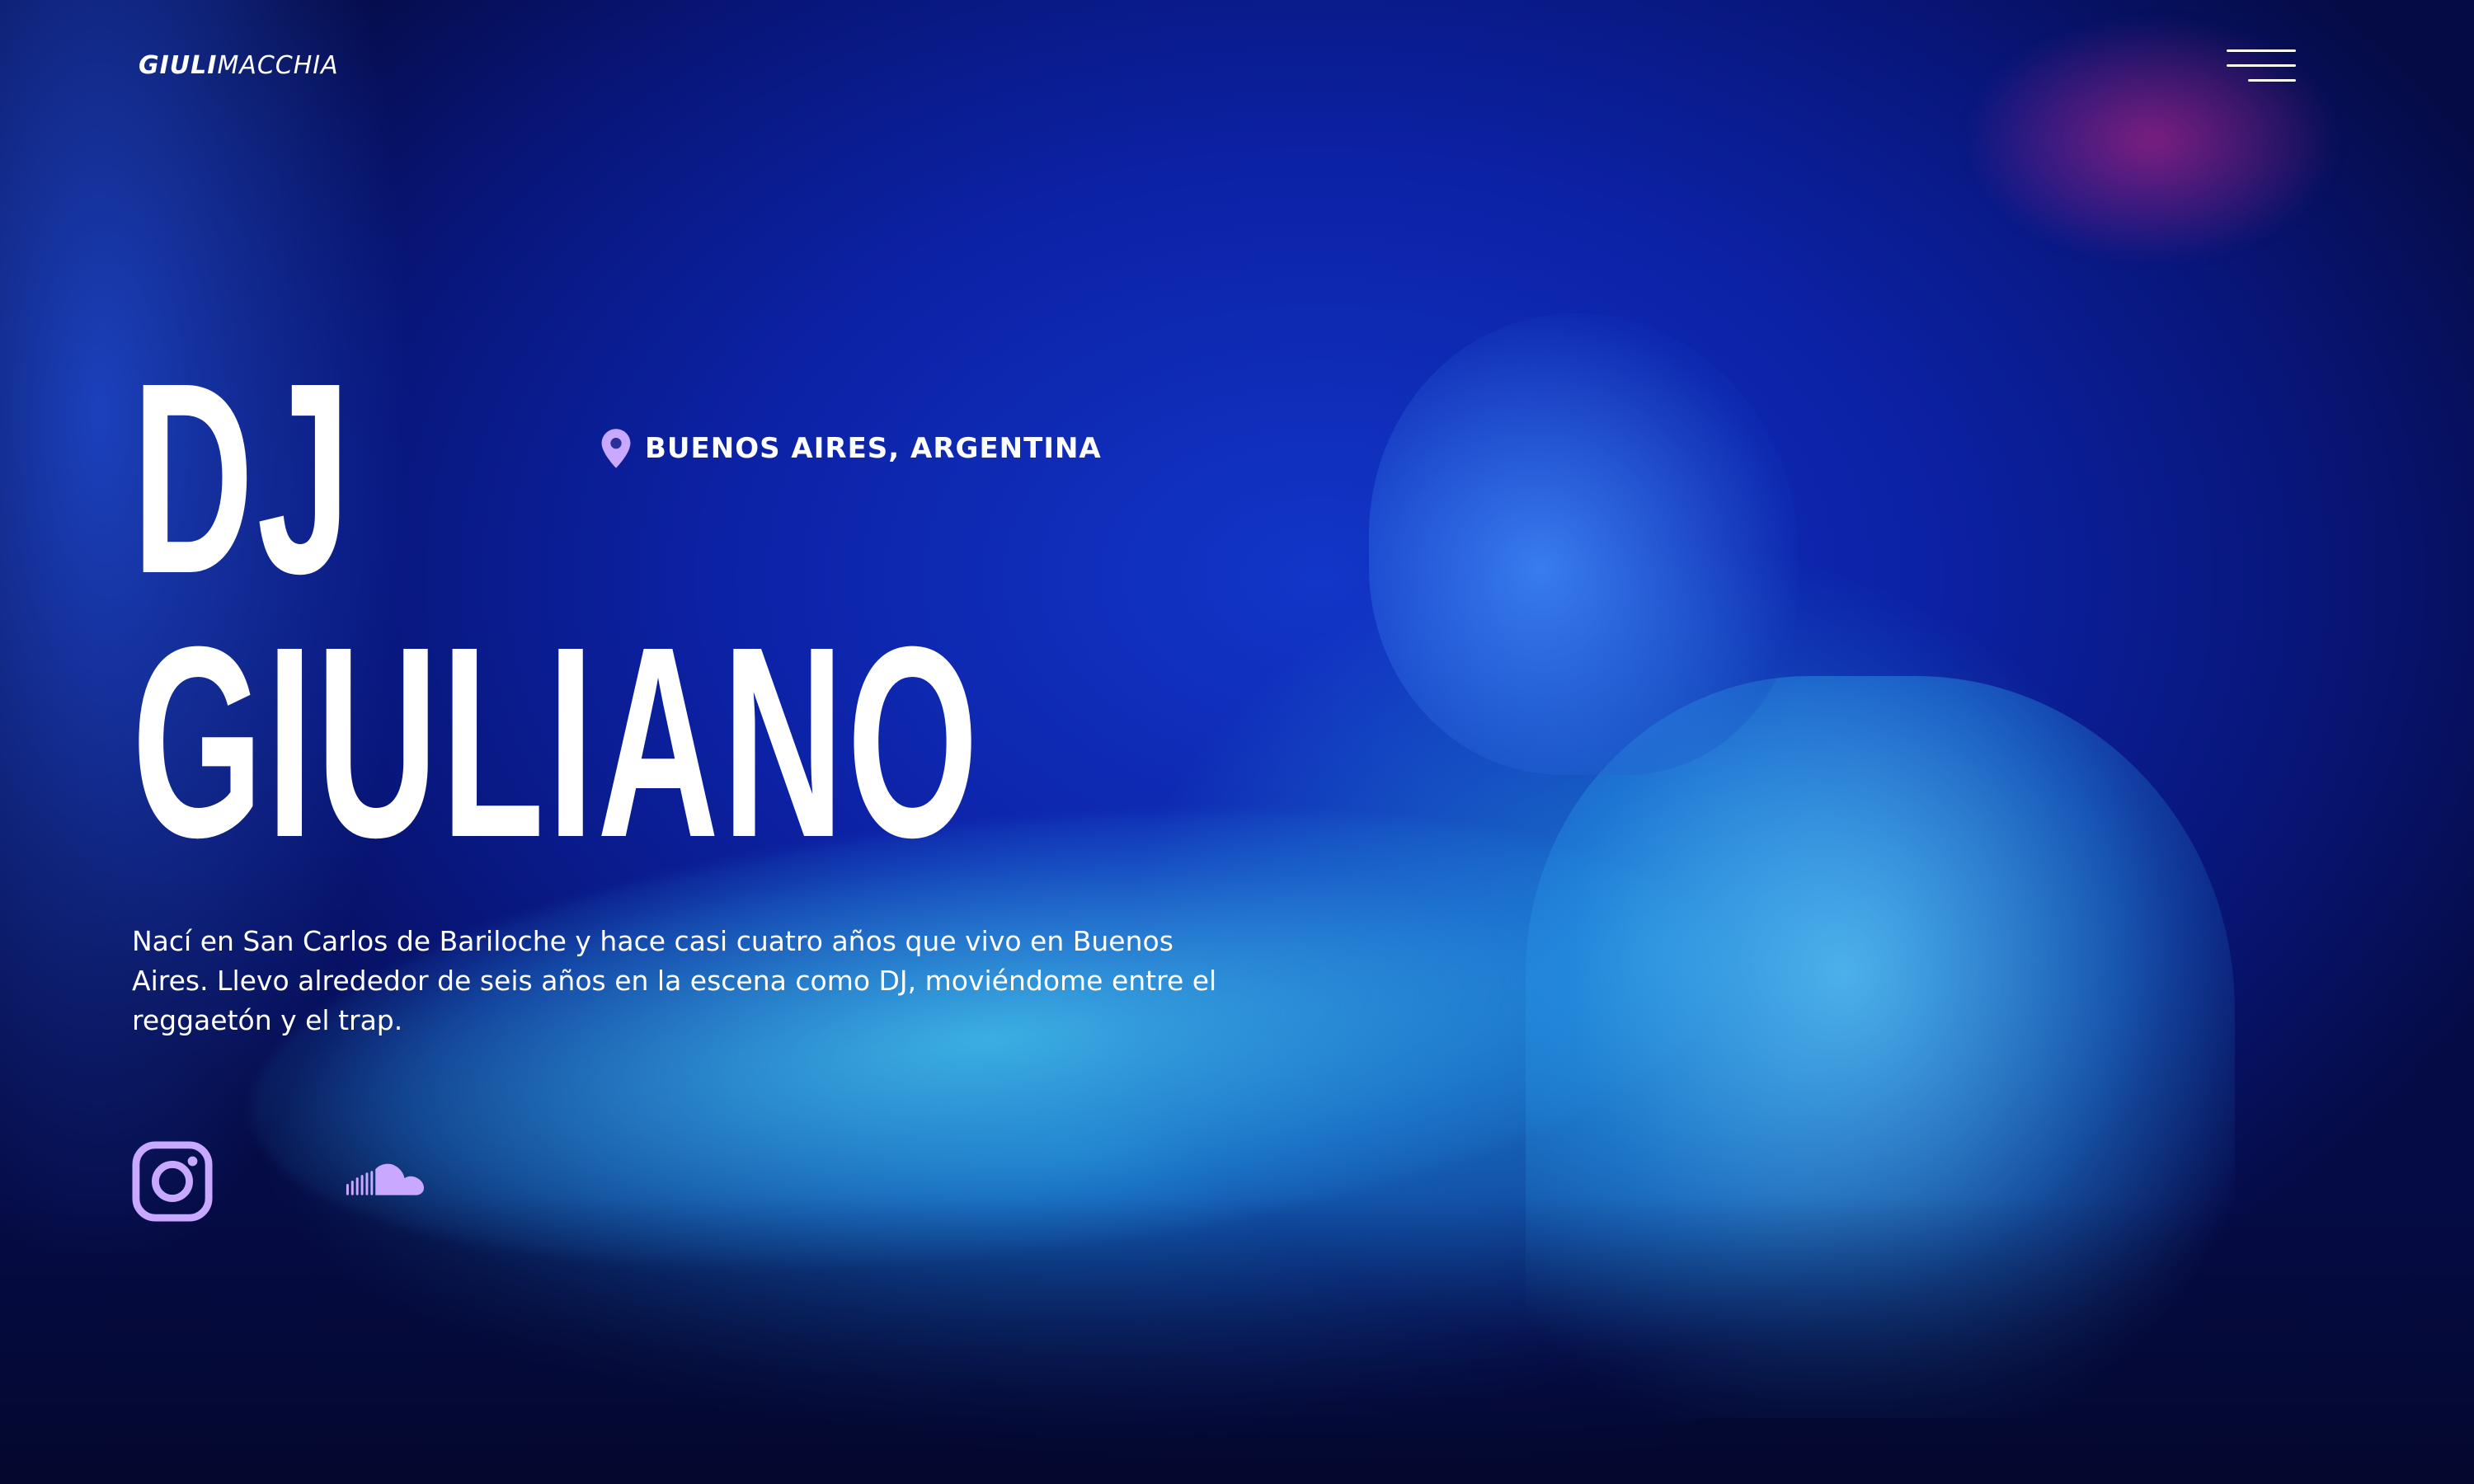 This screenshot has width=2474, height=1484. I want to click on hamburger-menu-icon, so click(2261, 66).